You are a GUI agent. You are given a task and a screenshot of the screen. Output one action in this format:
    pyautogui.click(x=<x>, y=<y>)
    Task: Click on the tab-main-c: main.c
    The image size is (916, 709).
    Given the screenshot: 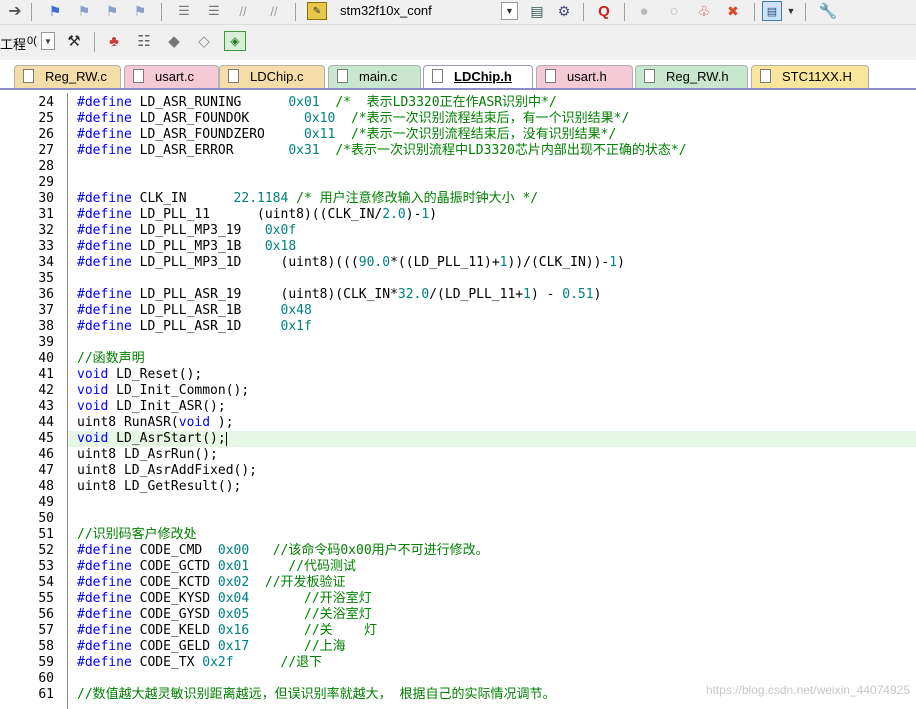 What is the action you would take?
    pyautogui.click(x=374, y=76)
    